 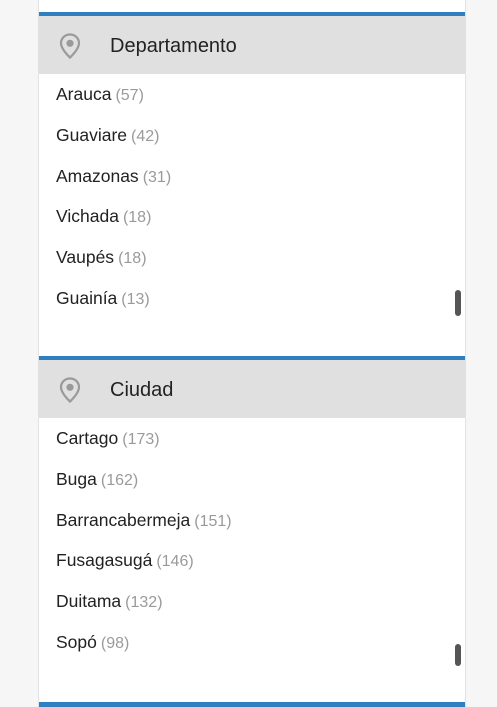 I want to click on list-item-amazonas: Amazonas (31), so click(x=252, y=184).